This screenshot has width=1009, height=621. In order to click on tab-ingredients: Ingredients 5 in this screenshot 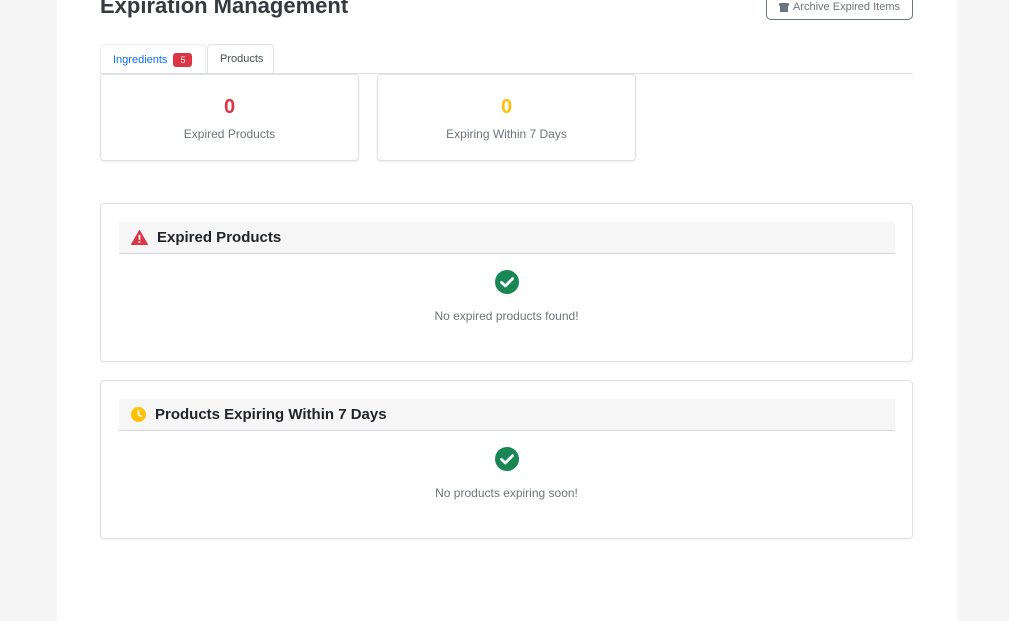, I will do `click(153, 59)`.